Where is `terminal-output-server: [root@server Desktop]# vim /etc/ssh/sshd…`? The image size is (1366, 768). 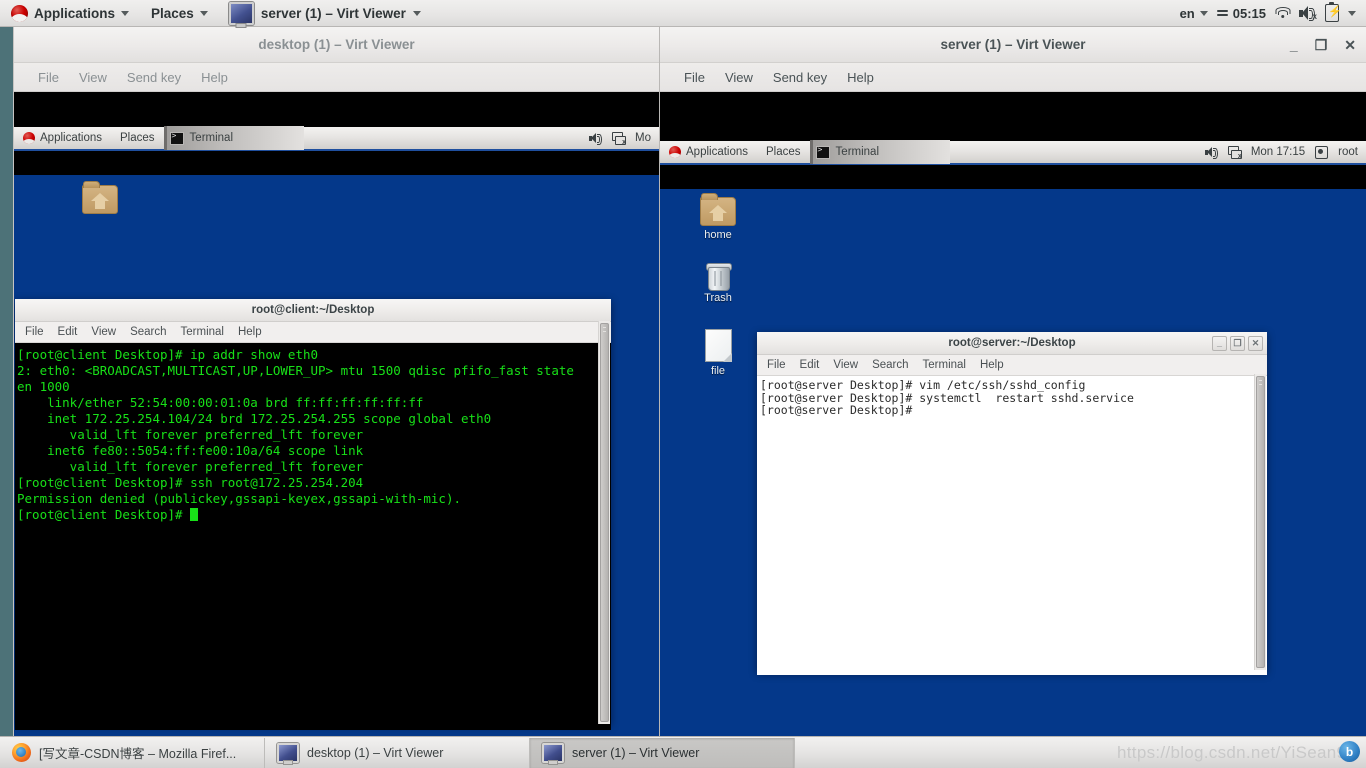 terminal-output-server: [root@server Desktop]# vim /etc/ssh/sshd… is located at coordinates (1012, 525).